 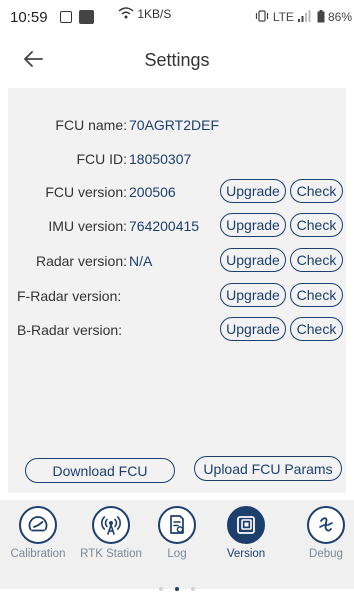 I want to click on b-radar-upgrade-button: Upgrade, so click(x=253, y=329).